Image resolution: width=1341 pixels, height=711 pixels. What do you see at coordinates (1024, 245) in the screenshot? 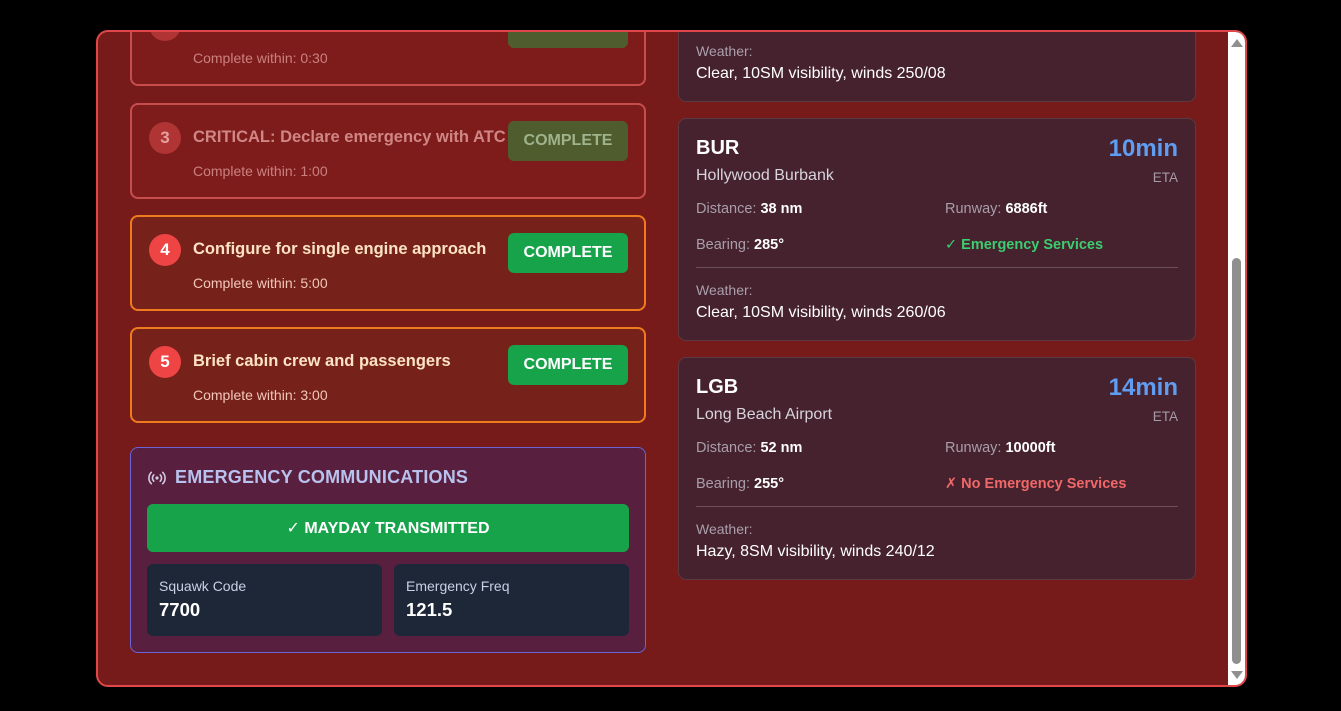
I see `emergency-services-status: ✓ Emergency Services` at bounding box center [1024, 245].